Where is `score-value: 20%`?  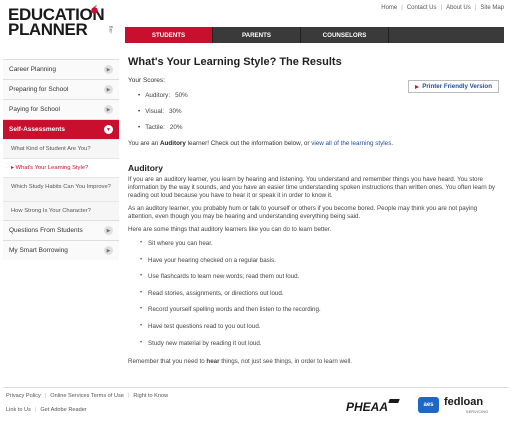 score-value: 20% is located at coordinates (176, 127).